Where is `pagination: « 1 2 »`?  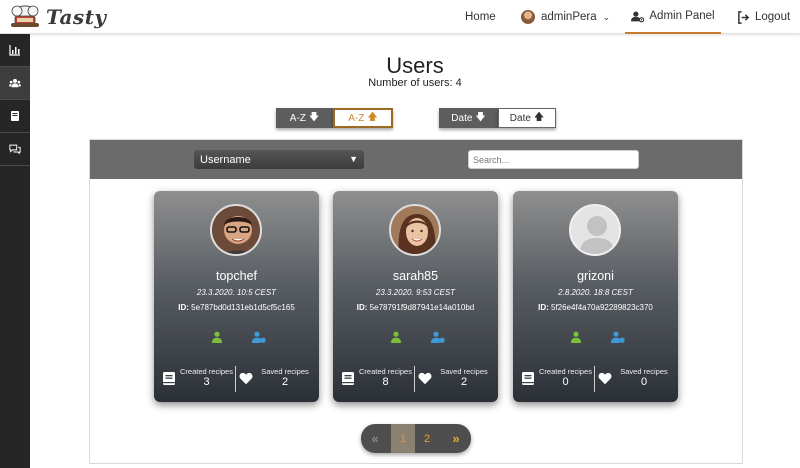
pagination: « 1 2 » is located at coordinates (416, 438).